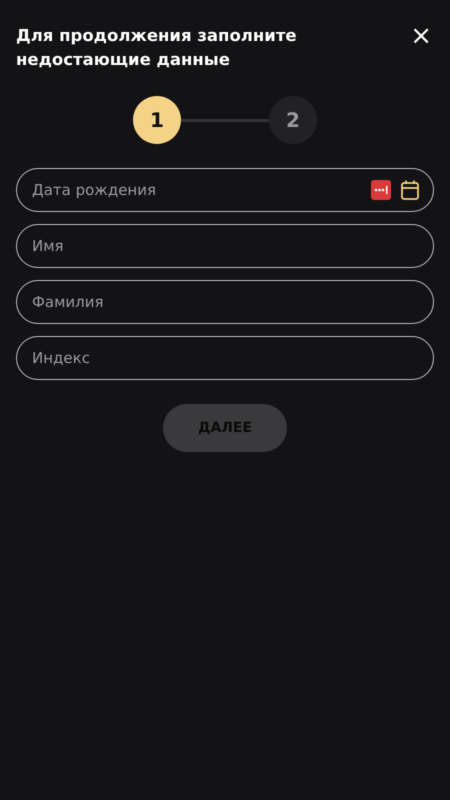  I want to click on input-field: Индекс, so click(225, 358).